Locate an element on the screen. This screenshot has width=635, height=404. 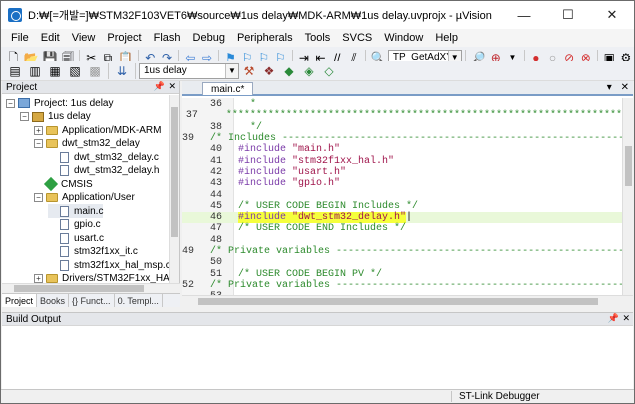
menu-file: File is located at coordinates (20, 38).